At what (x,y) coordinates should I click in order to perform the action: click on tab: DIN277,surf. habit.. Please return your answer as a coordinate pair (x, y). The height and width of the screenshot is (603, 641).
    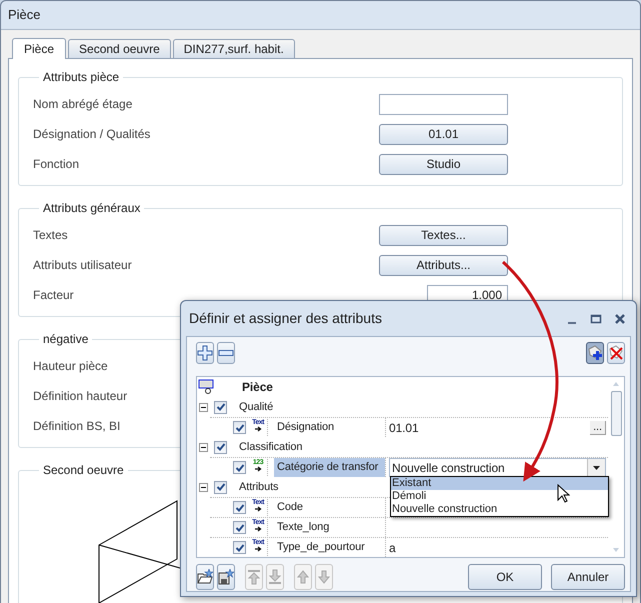
    Looking at the image, I should click on (233, 48).